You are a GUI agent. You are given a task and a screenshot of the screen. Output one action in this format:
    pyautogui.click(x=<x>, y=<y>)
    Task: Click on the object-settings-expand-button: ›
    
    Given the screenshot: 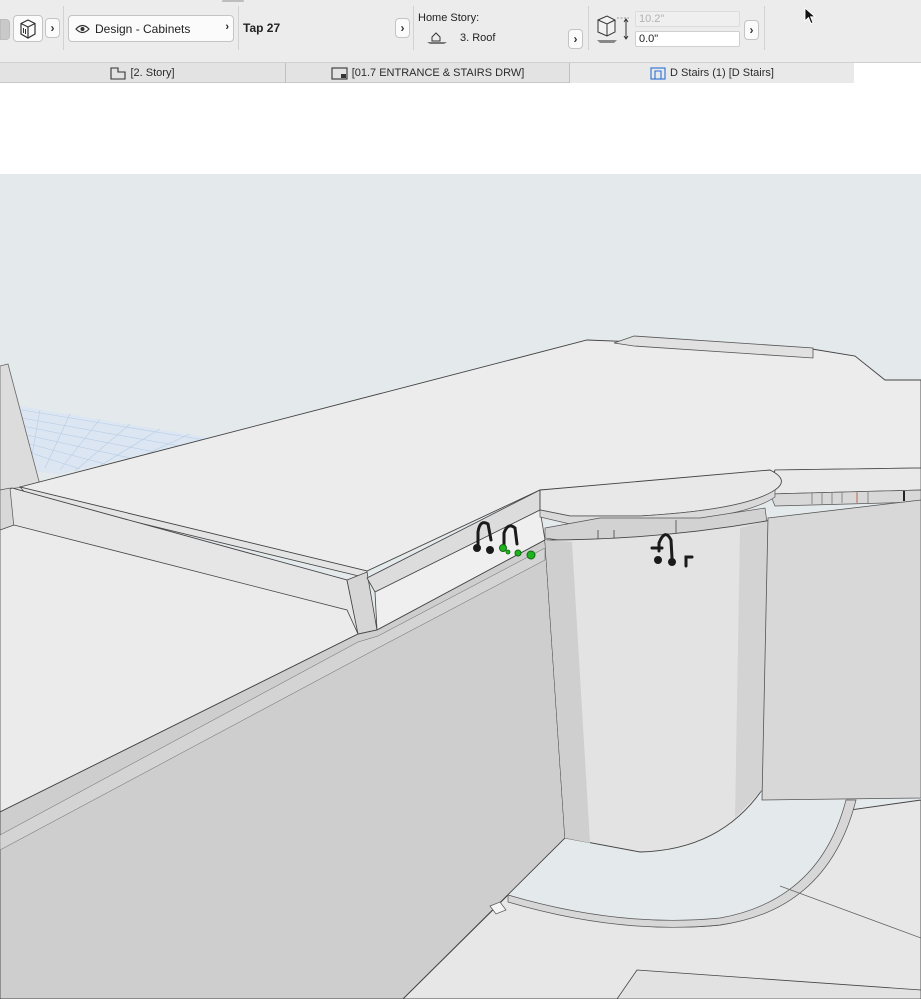 What is the action you would take?
    pyautogui.click(x=52, y=28)
    